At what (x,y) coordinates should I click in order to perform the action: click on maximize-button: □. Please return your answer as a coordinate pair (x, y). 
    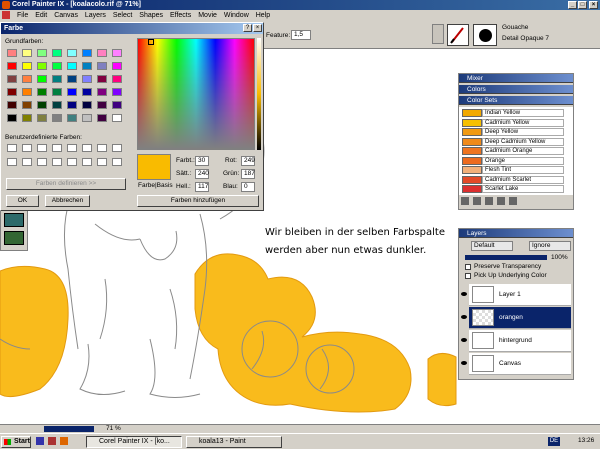
    Looking at the image, I should click on (582, 5).